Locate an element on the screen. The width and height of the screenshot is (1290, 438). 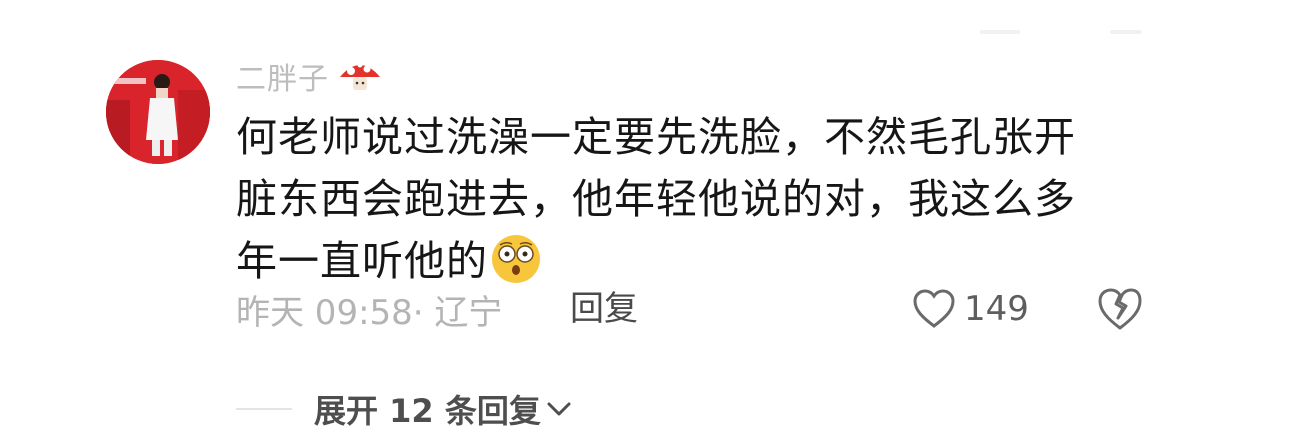
broken-heart-icon is located at coordinates (1120, 309).